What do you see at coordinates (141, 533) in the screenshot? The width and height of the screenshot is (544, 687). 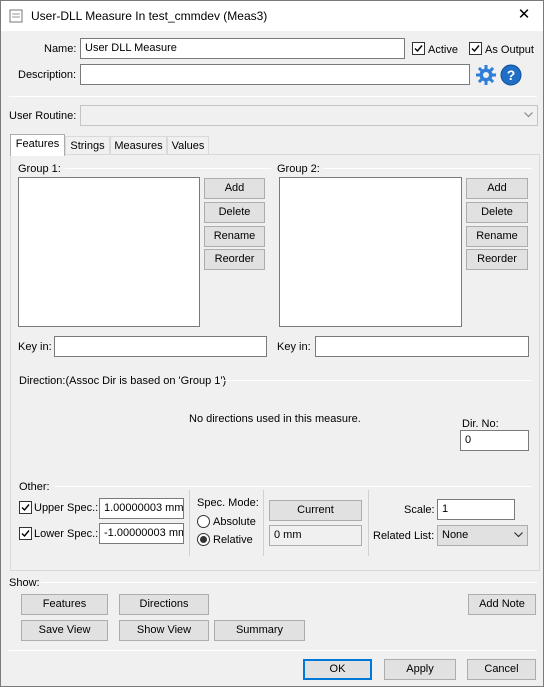 I see `lower-spec-field: -1.00000003 mm` at bounding box center [141, 533].